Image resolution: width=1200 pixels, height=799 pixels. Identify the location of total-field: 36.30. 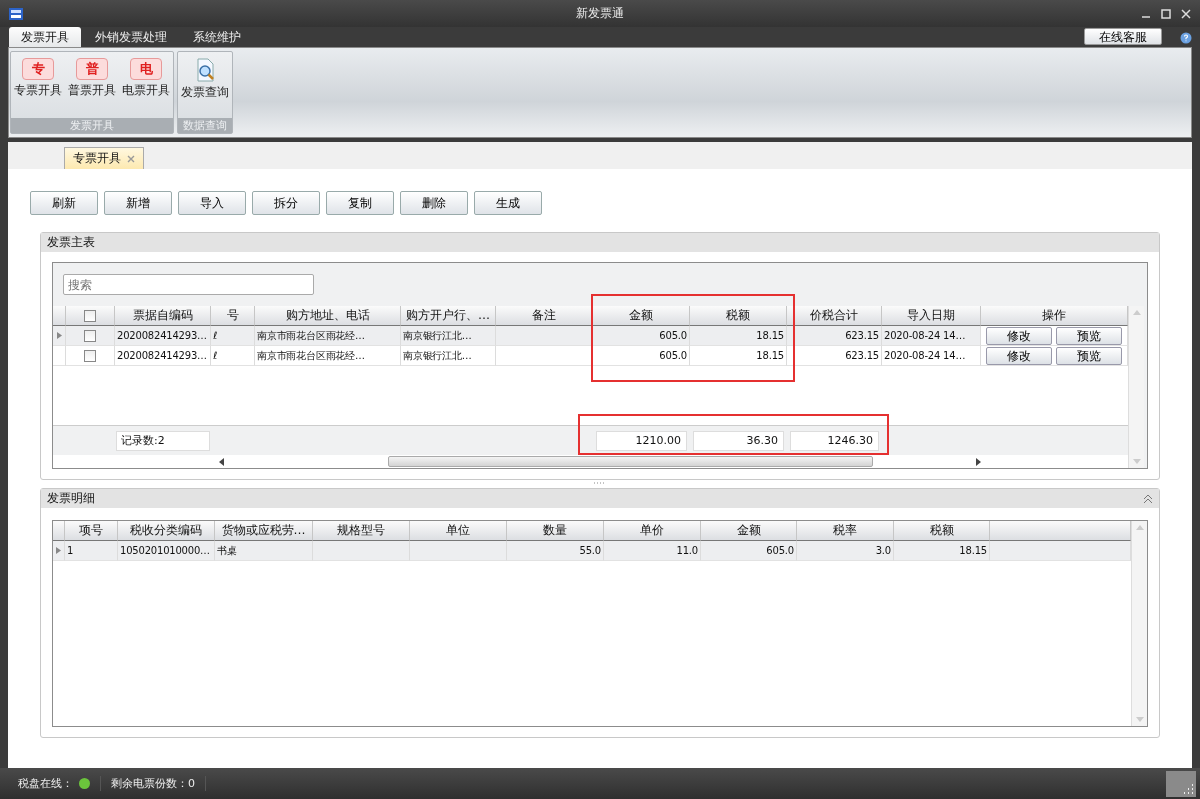
(738, 440).